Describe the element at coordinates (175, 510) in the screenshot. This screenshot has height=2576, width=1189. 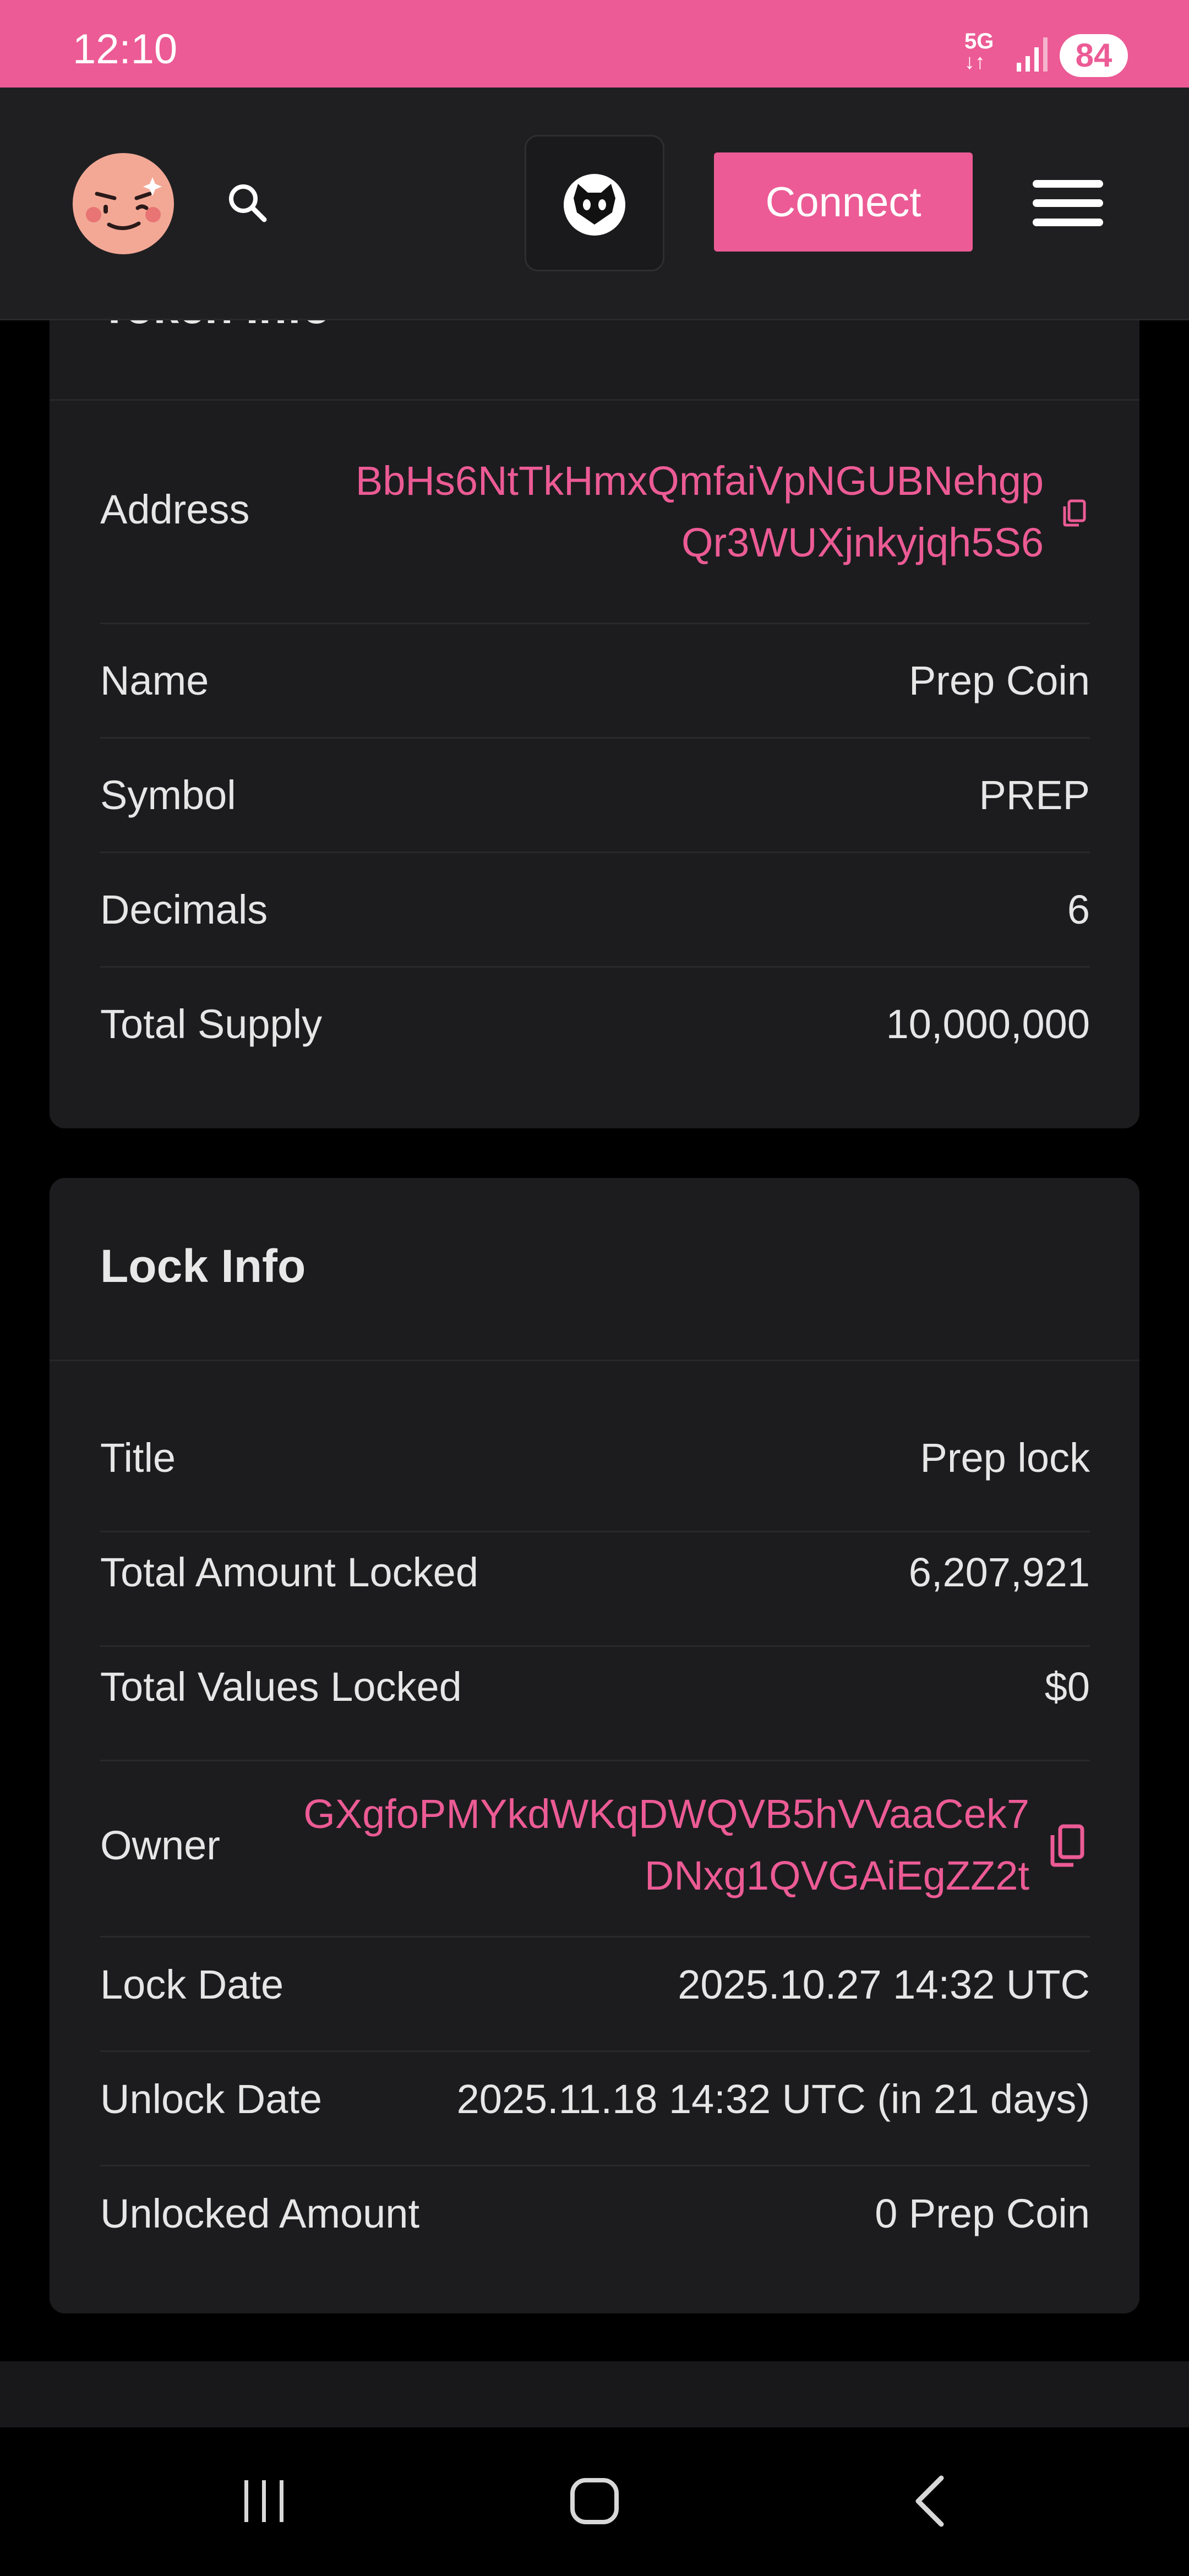
I see `address-label: Address` at that location.